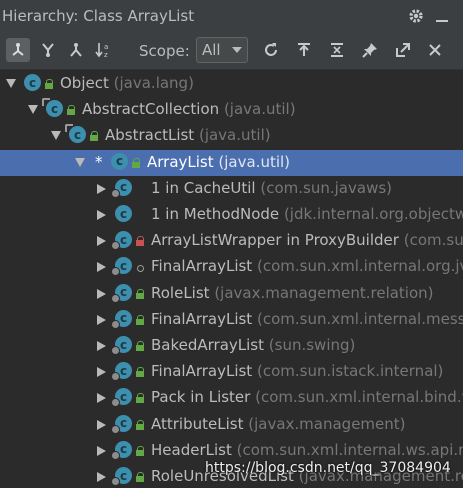 The height and width of the screenshot is (488, 463). I want to click on title-bar: Hierarchy: Class ArrayList, so click(231, 16).